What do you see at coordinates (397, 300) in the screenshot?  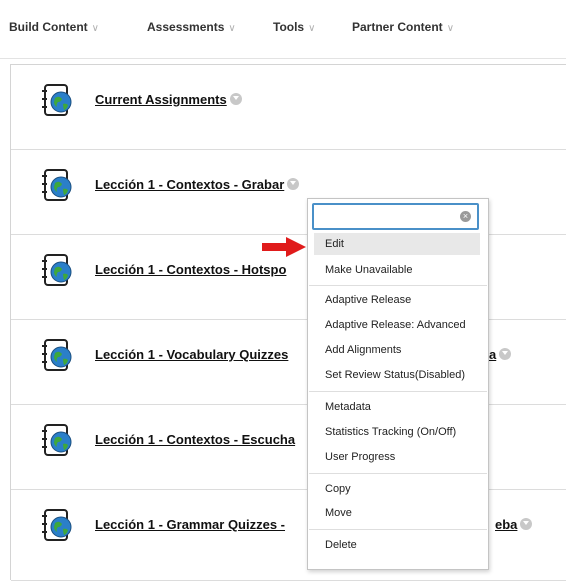 I see `menu-item-adaptive-release: Adaptive Release` at bounding box center [397, 300].